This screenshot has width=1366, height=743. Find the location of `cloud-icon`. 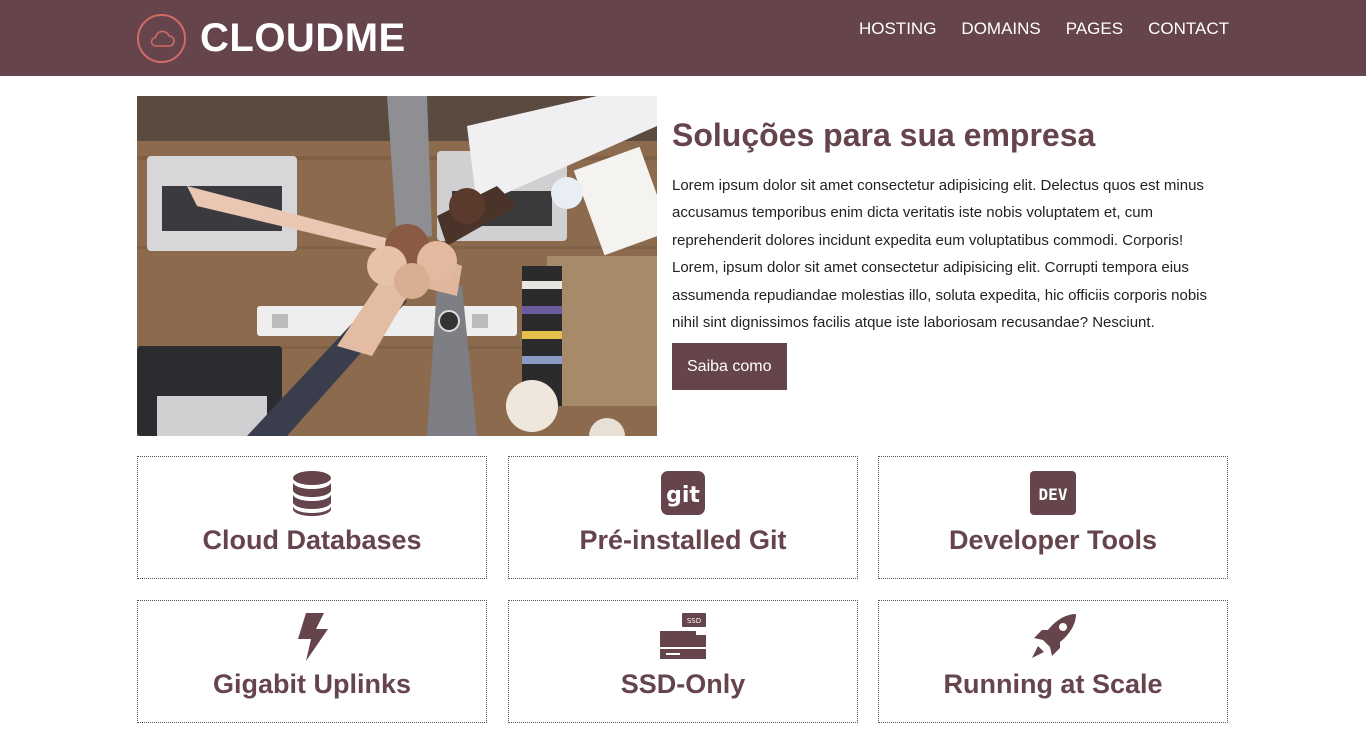

cloud-icon is located at coordinates (161, 38).